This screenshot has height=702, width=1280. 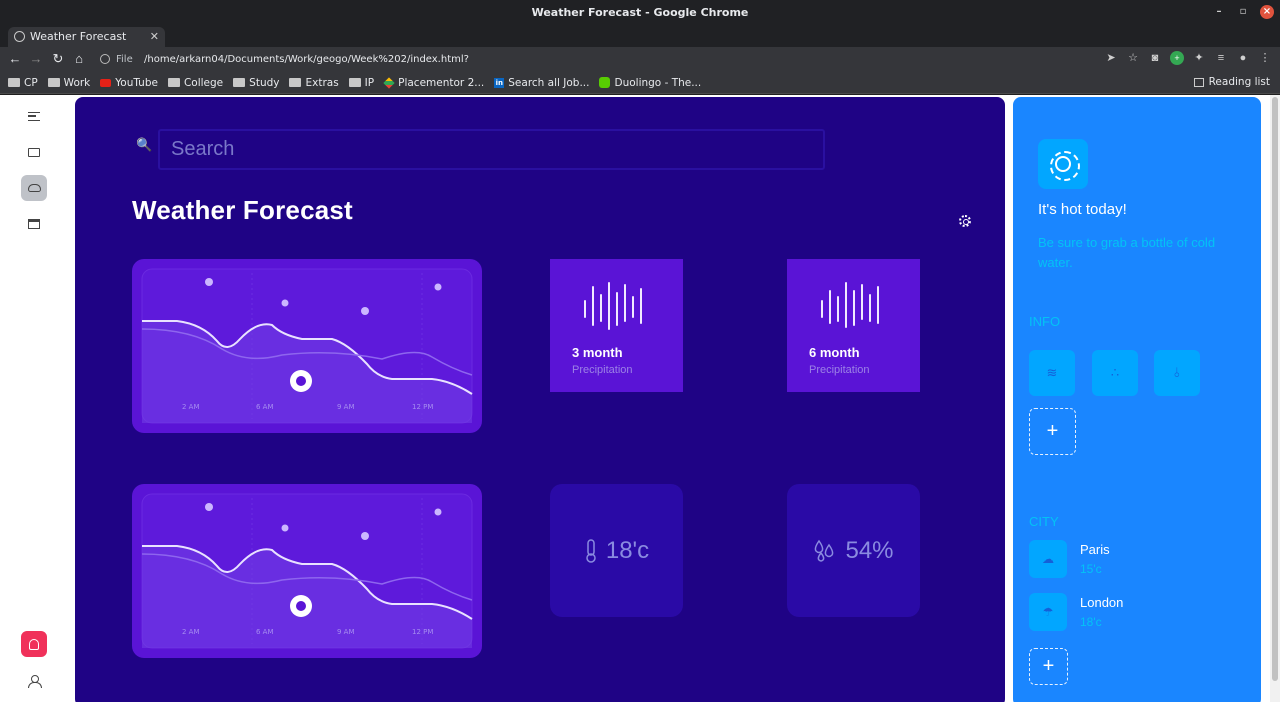 What do you see at coordinates (1063, 164) in the screenshot?
I see `sun-badge` at bounding box center [1063, 164].